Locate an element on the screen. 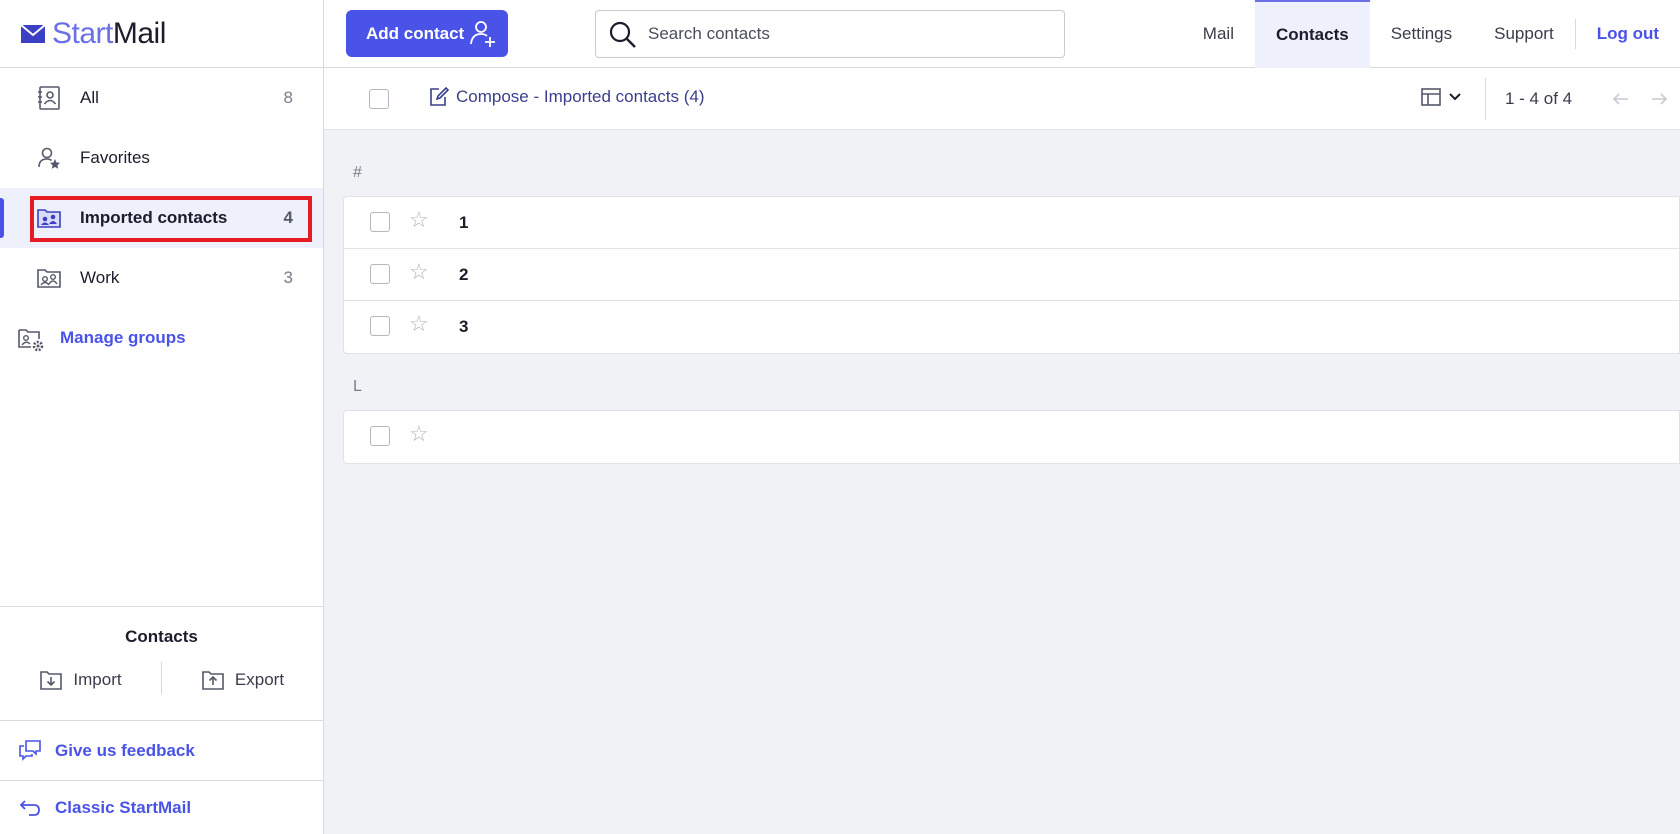 This screenshot has height=834, width=1680. compose-label: Compose - Imported contacts (4) is located at coordinates (580, 96).